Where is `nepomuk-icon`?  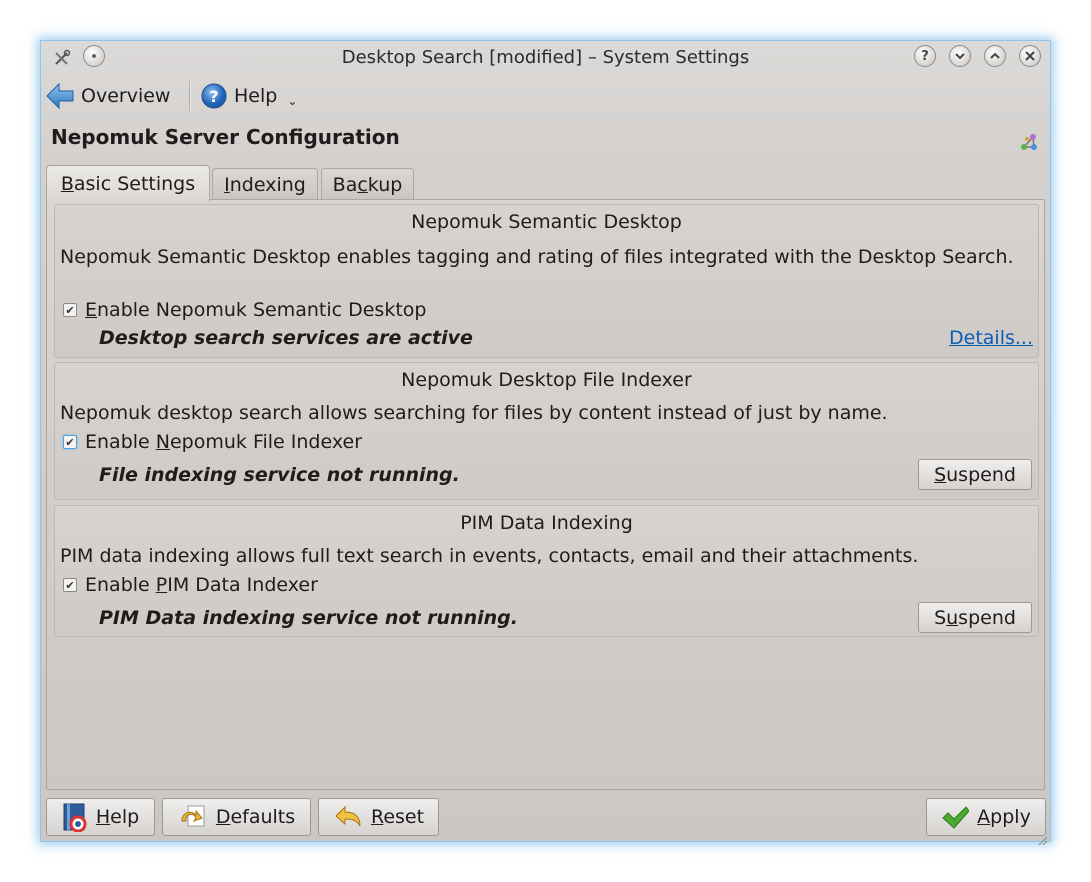 nepomuk-icon is located at coordinates (1029, 144).